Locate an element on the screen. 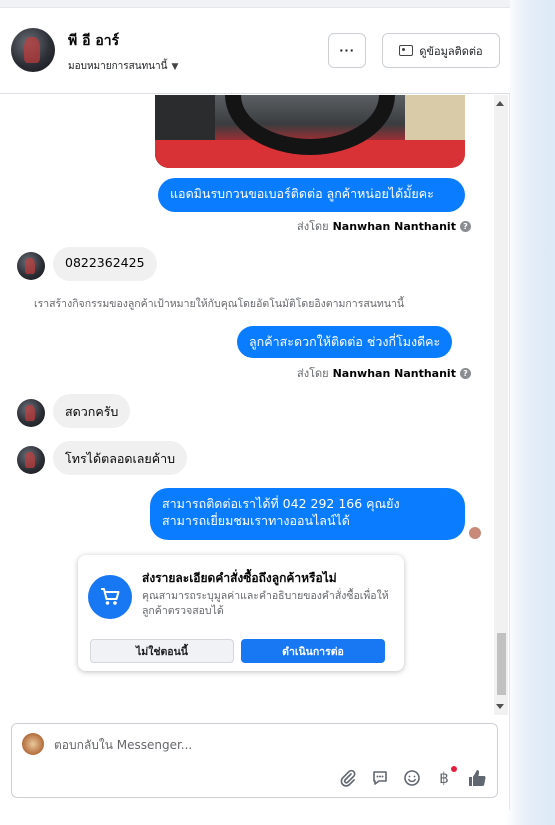 This screenshot has width=555, height=825. emoji-icon is located at coordinates (412, 778).